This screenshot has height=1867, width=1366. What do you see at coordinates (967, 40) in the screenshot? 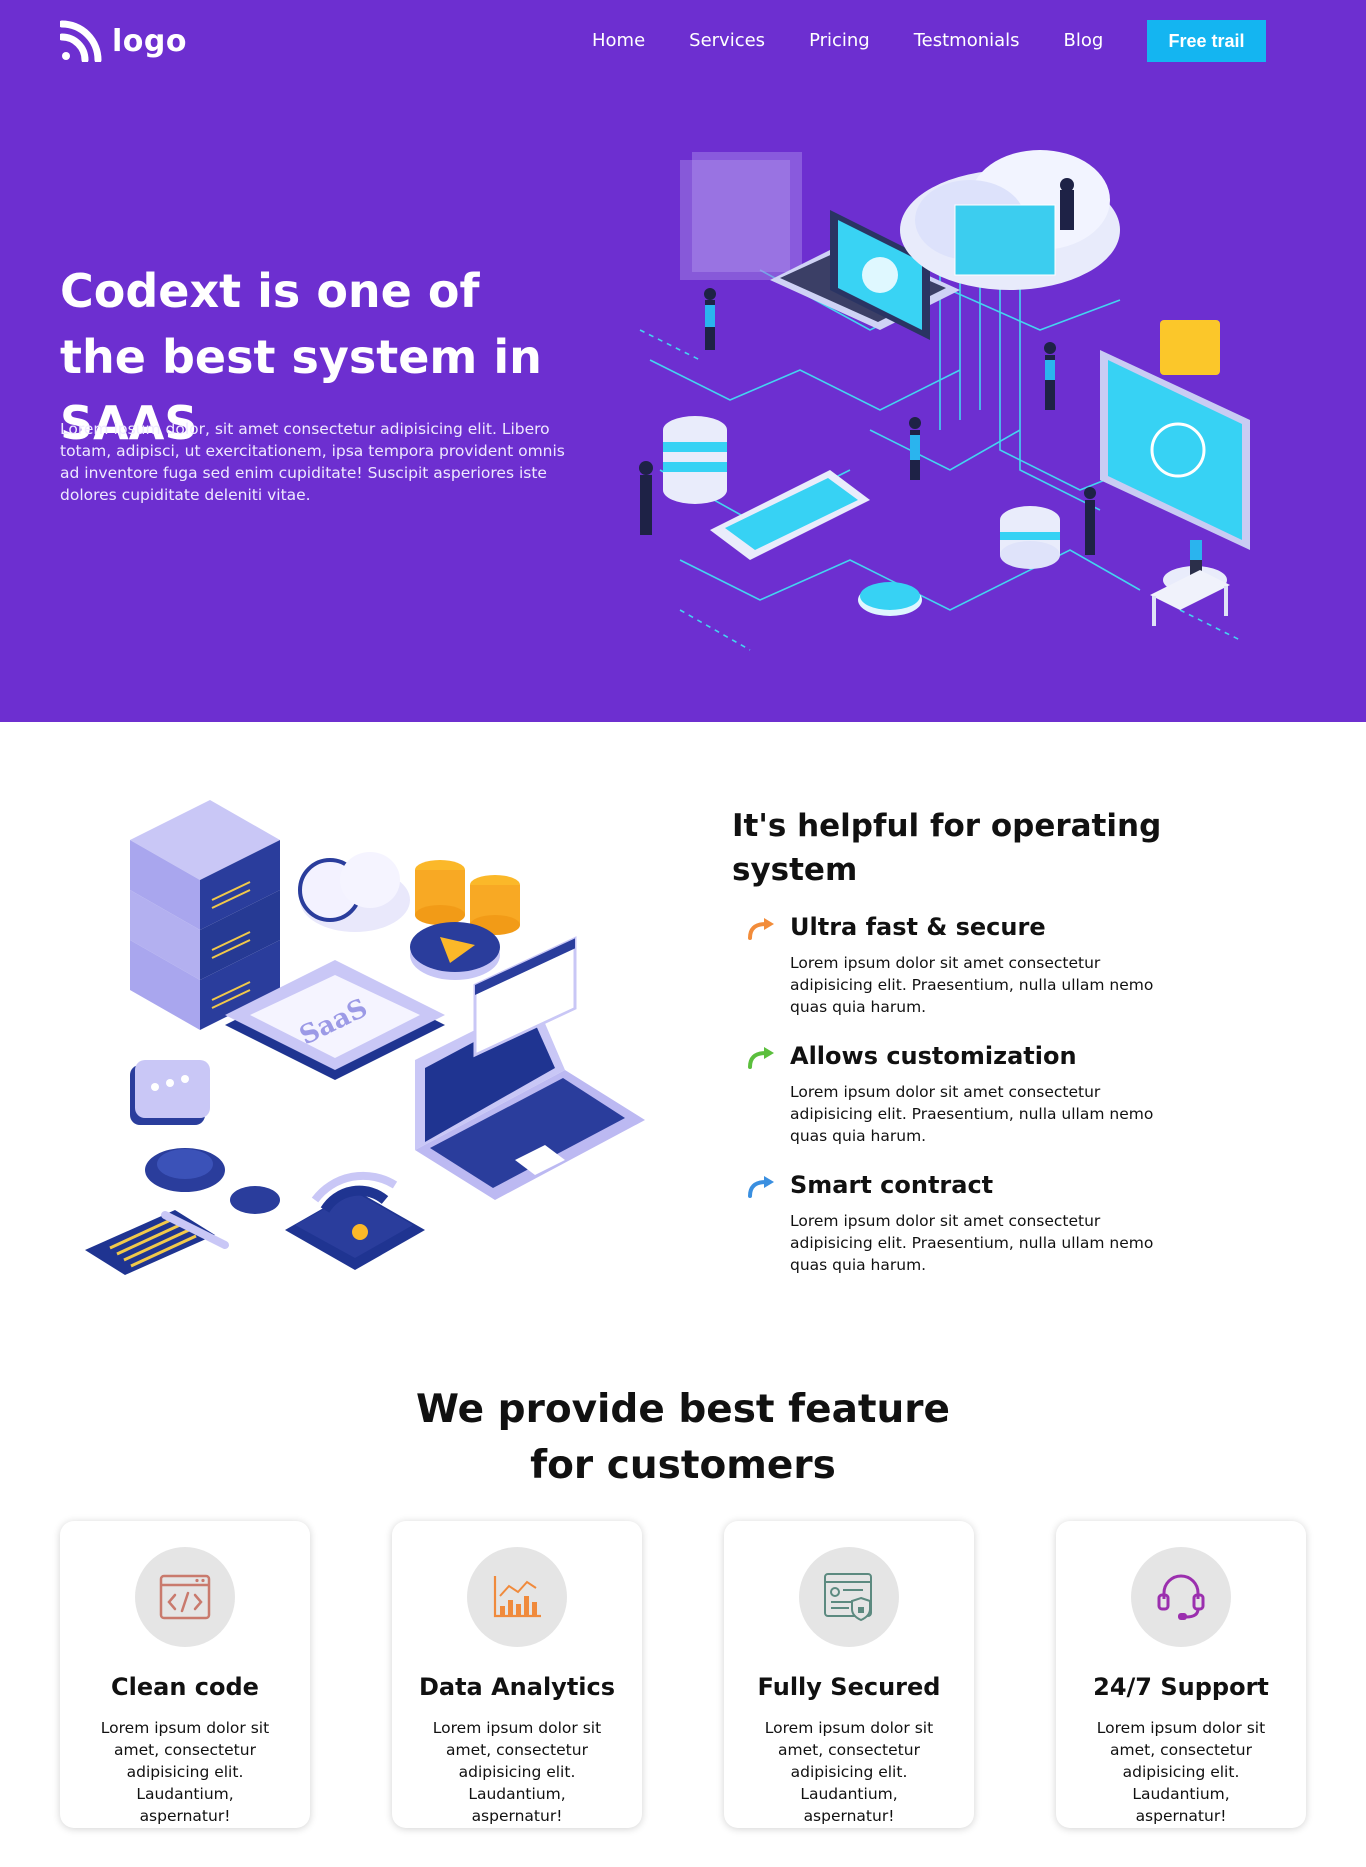
I see `nav-item-testimonials: Testmonials` at bounding box center [967, 40].